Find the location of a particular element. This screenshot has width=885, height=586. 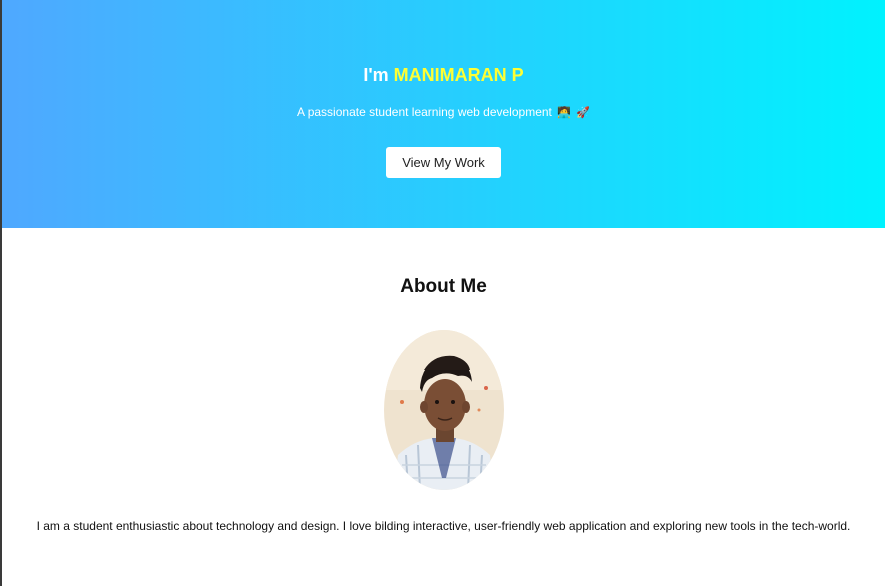

hero-title: I'm MANIMARAN P is located at coordinates (443, 75).